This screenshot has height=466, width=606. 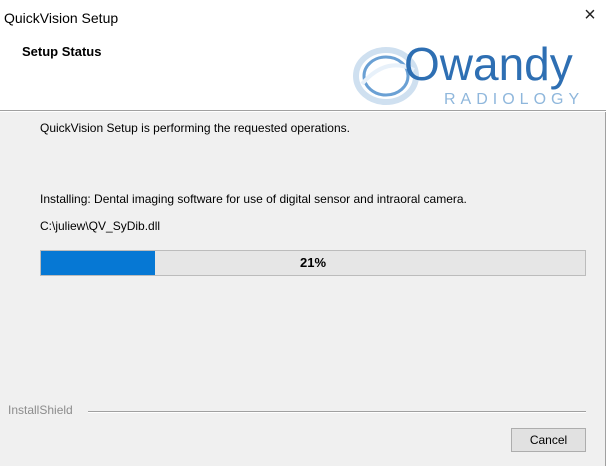 What do you see at coordinates (488, 64) in the screenshot?
I see `logo-brand-text: Owandy` at bounding box center [488, 64].